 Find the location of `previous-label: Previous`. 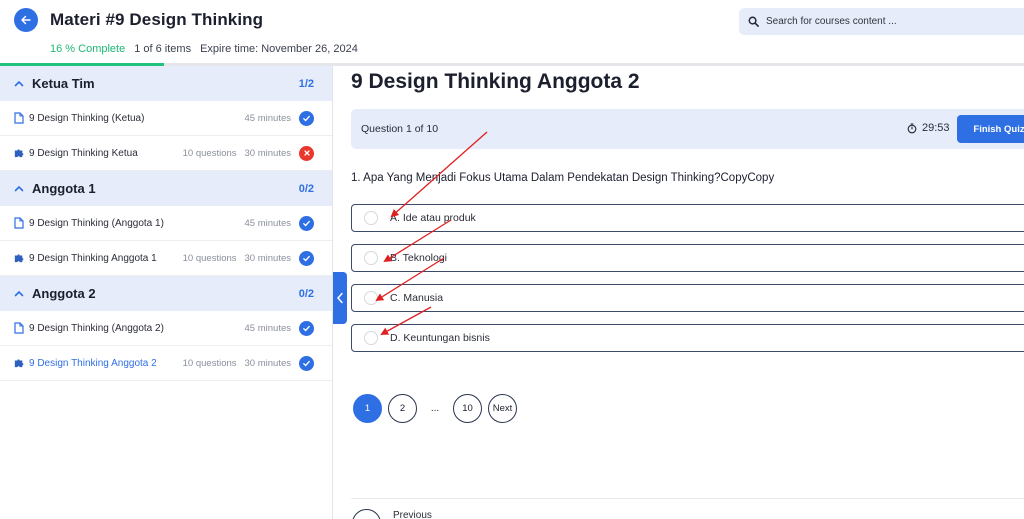

previous-label: Previous is located at coordinates (412, 514).